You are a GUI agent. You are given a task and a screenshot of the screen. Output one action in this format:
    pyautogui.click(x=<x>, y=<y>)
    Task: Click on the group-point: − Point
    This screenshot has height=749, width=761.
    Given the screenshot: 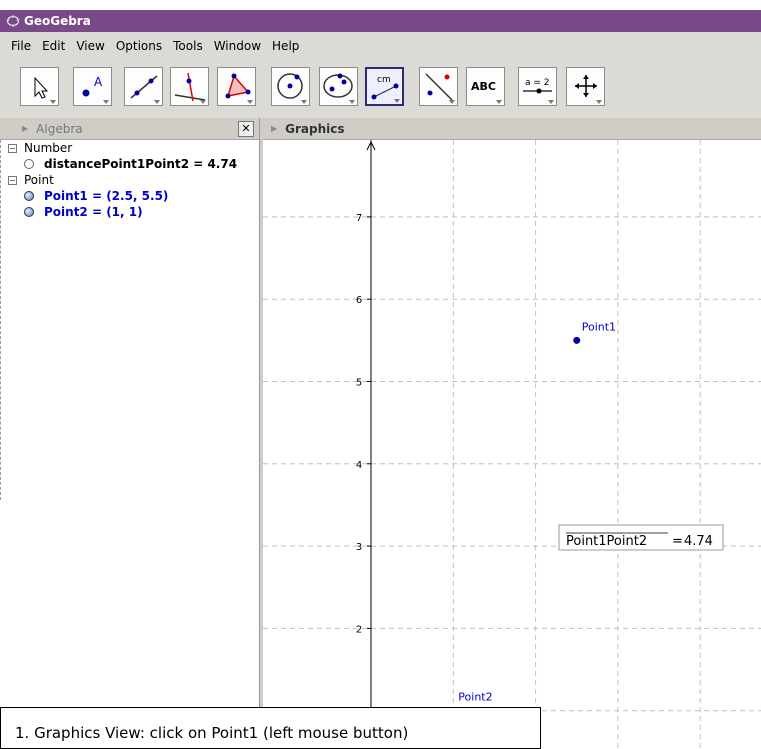 What is the action you would take?
    pyautogui.click(x=122, y=180)
    